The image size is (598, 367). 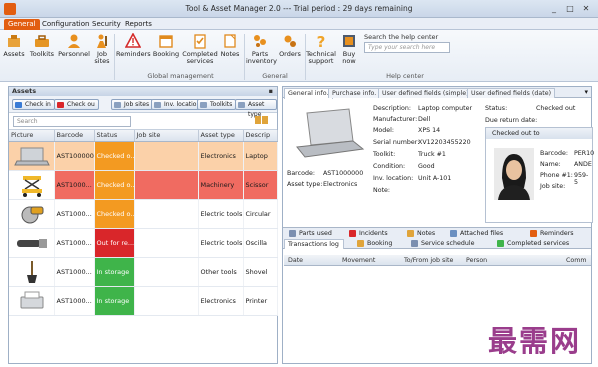 What do you see at coordinates (65, 24) in the screenshot?
I see `menu-configuration: Configuration` at bounding box center [65, 24].